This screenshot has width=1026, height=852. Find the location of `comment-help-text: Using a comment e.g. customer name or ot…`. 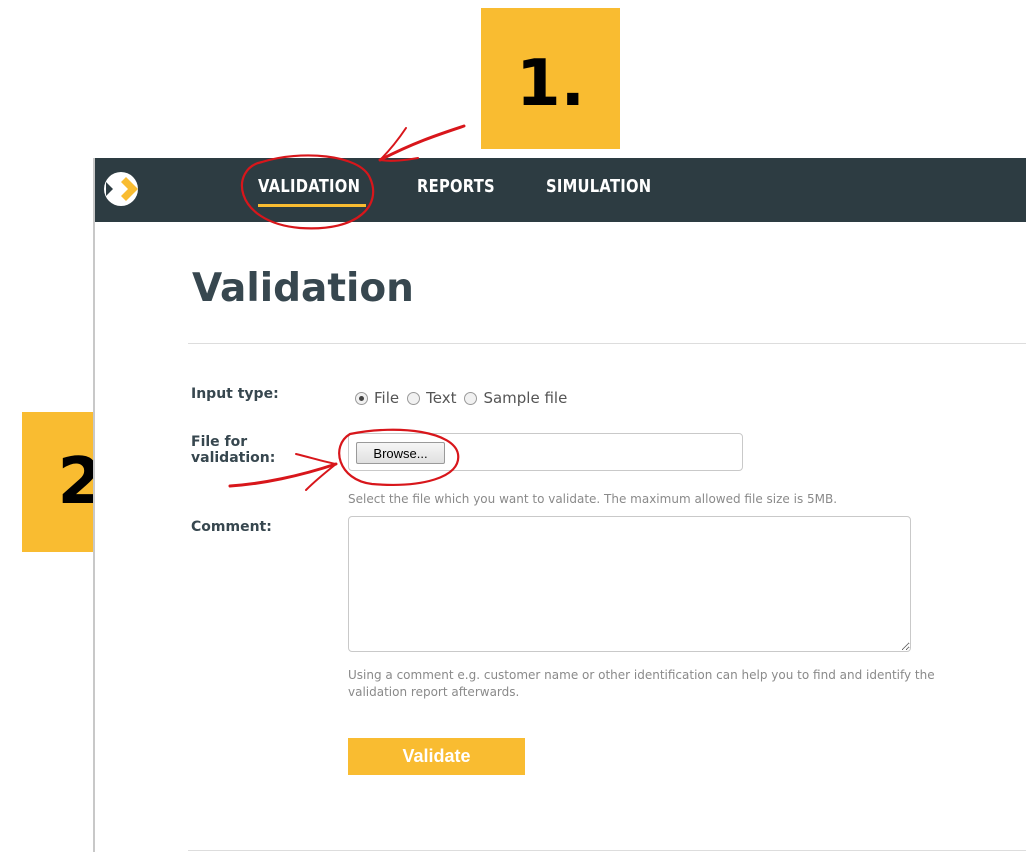

comment-help-text: Using a comment e.g. customer name or ot… is located at coordinates (641, 683).